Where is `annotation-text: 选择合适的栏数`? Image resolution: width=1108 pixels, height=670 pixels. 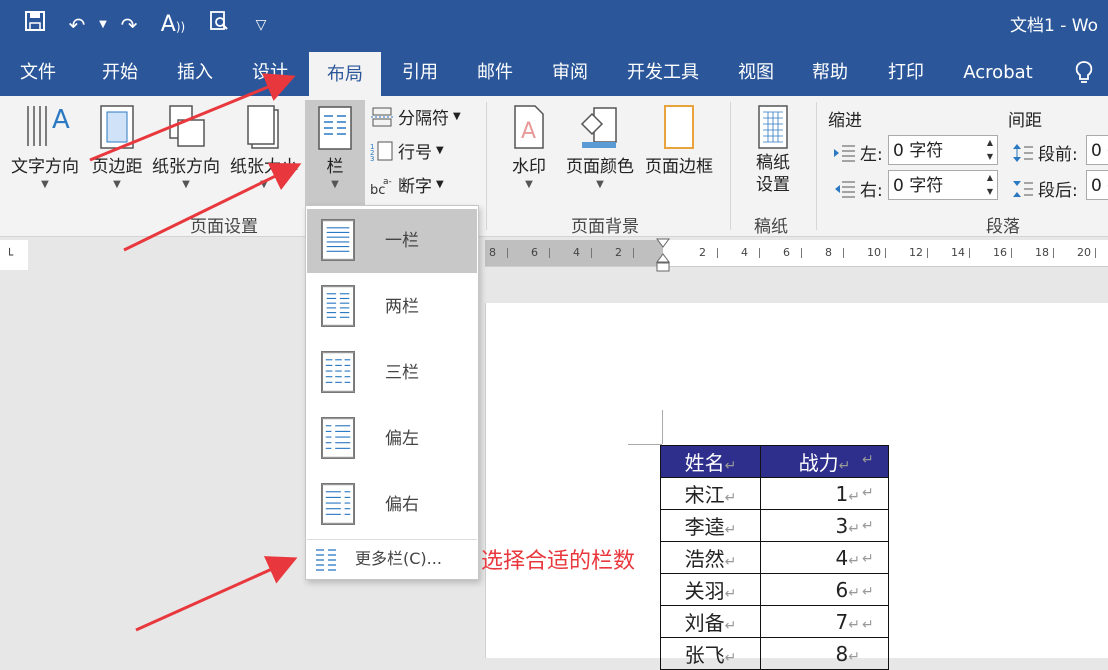
annotation-text: 选择合适的栏数 is located at coordinates (558, 561).